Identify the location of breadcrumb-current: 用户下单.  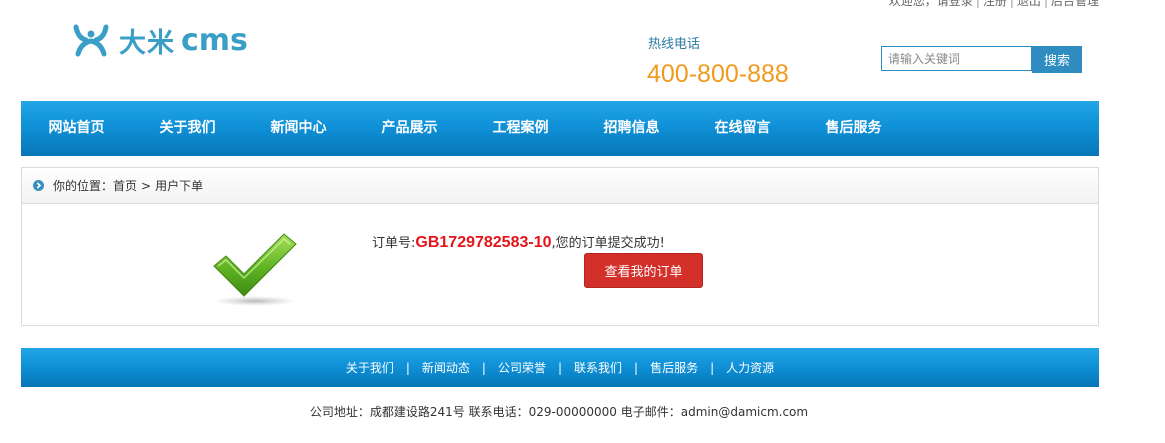
(179, 186).